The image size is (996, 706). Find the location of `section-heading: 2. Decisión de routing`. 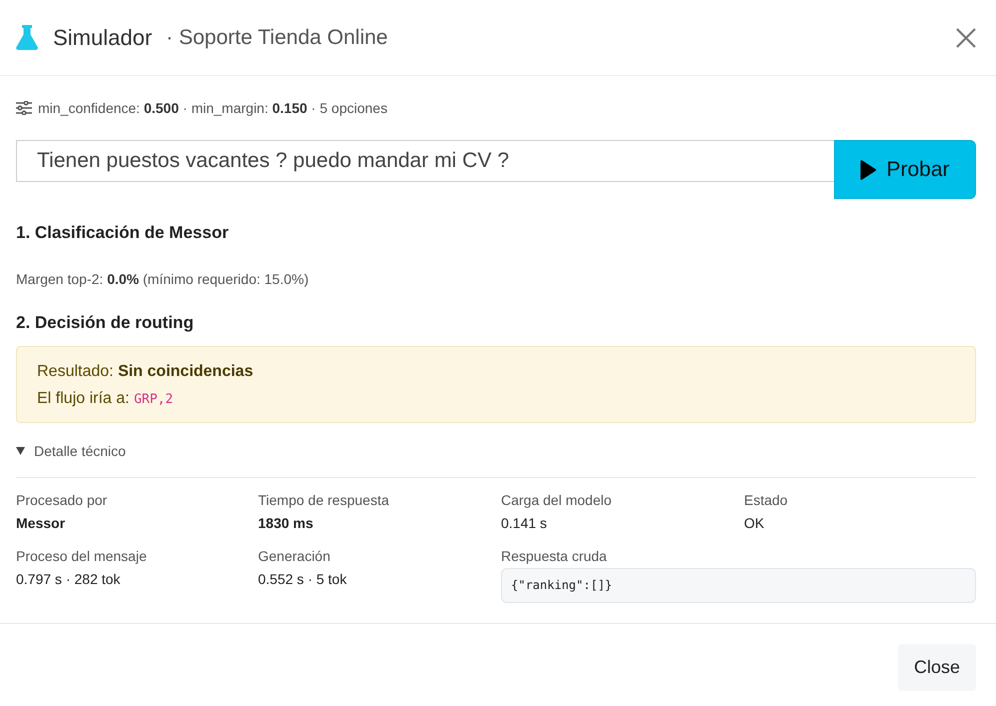

section-heading: 2. Decisión de routing is located at coordinates (105, 323).